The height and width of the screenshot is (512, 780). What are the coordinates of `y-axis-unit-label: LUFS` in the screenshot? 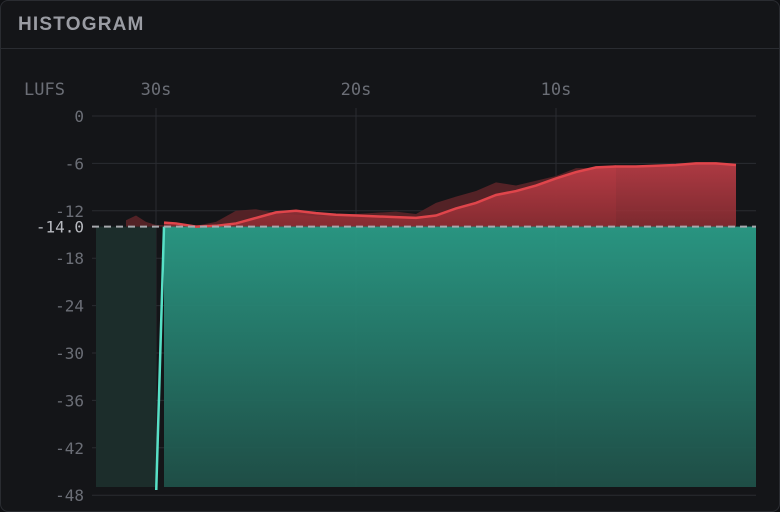 It's located at (44, 90).